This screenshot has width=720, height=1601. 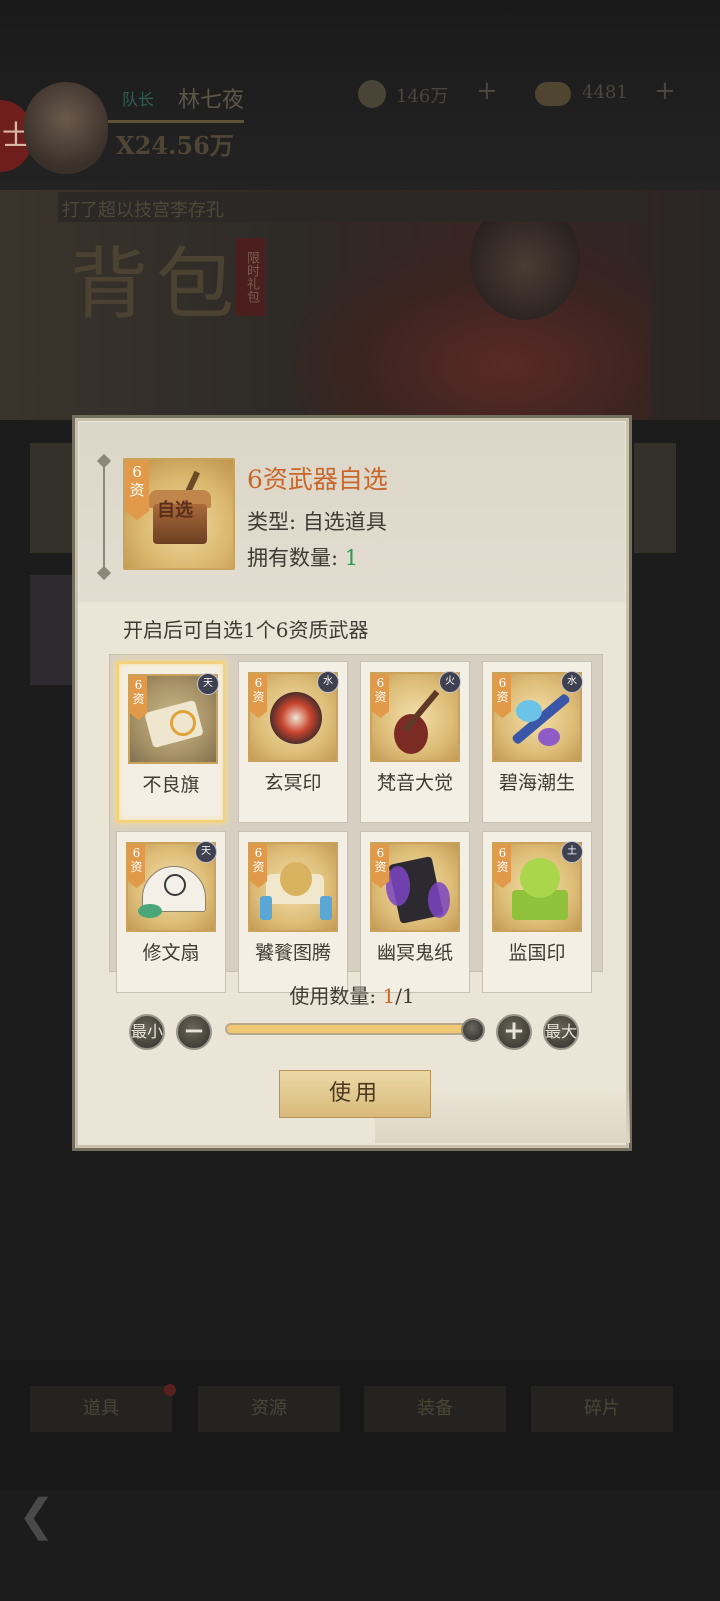 I want to click on pipa-weapon-icon: 6资 火, so click(x=415, y=716).